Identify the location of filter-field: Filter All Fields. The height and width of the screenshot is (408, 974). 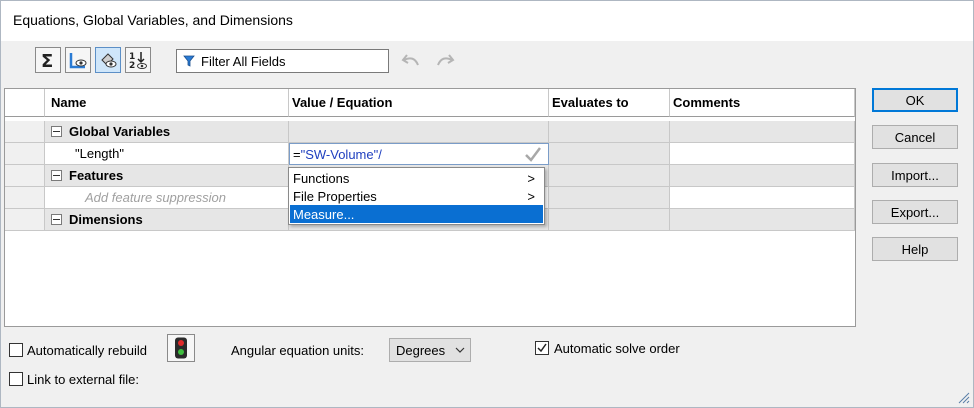
(282, 61).